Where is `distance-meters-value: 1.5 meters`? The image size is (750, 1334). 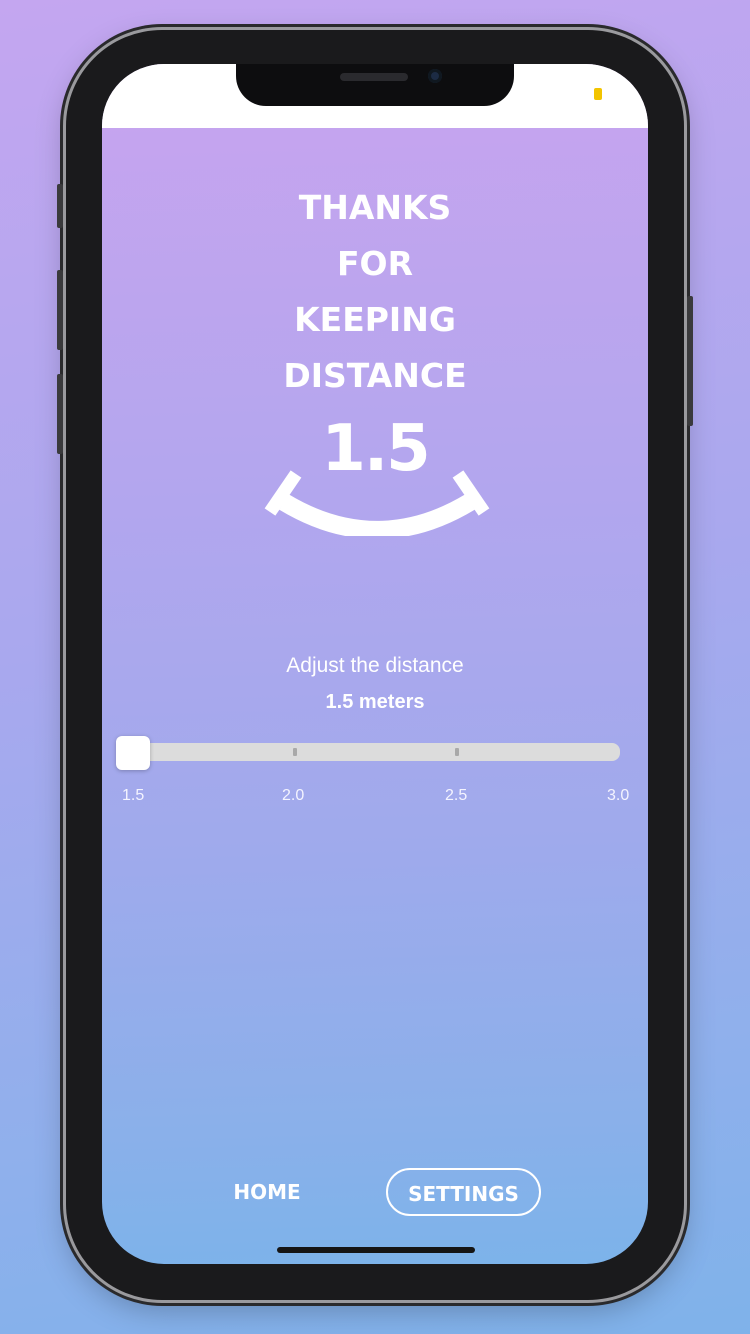 distance-meters-value: 1.5 meters is located at coordinates (375, 702).